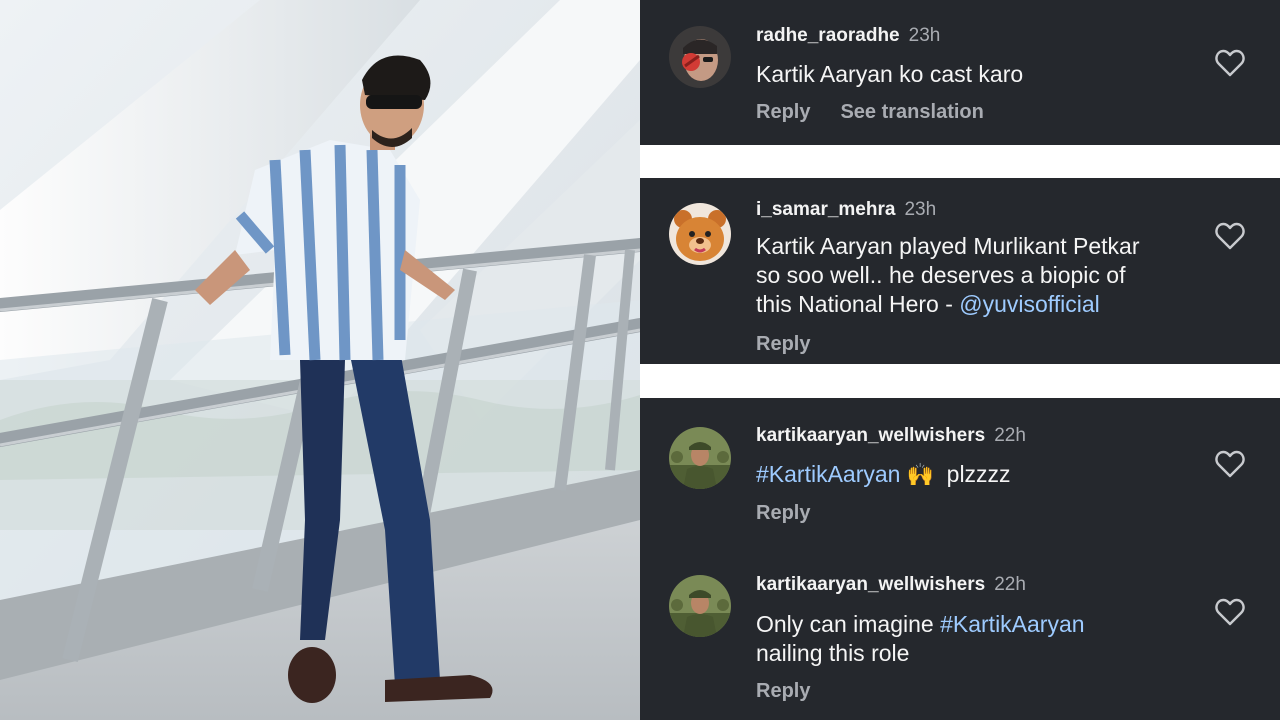 The image size is (1280, 720). I want to click on comment-meta: radhe_raoradhe 23h, so click(848, 36).